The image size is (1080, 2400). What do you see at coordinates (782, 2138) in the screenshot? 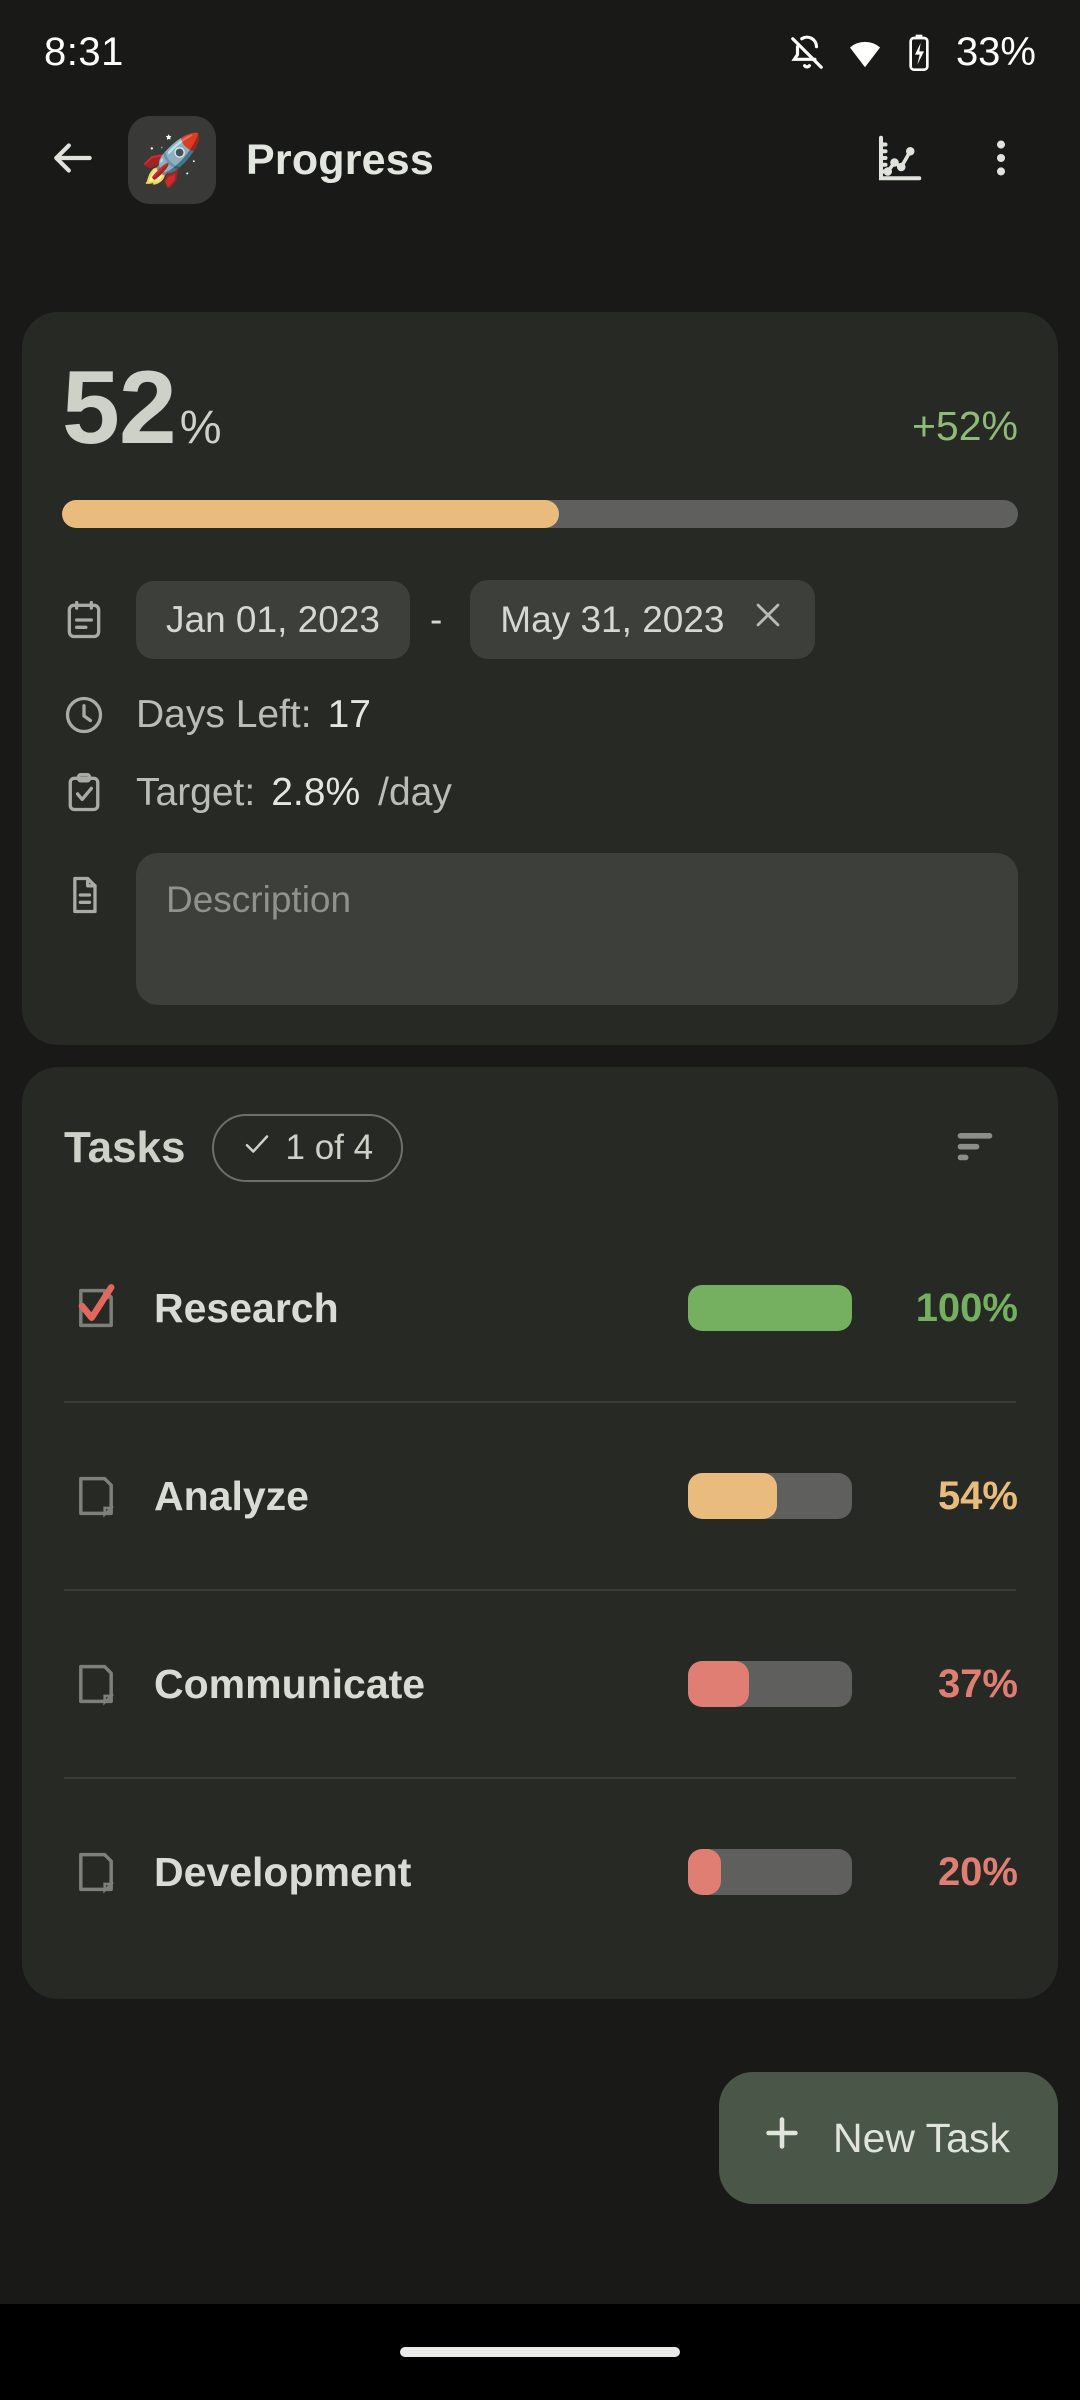
I see `plus-icon` at bounding box center [782, 2138].